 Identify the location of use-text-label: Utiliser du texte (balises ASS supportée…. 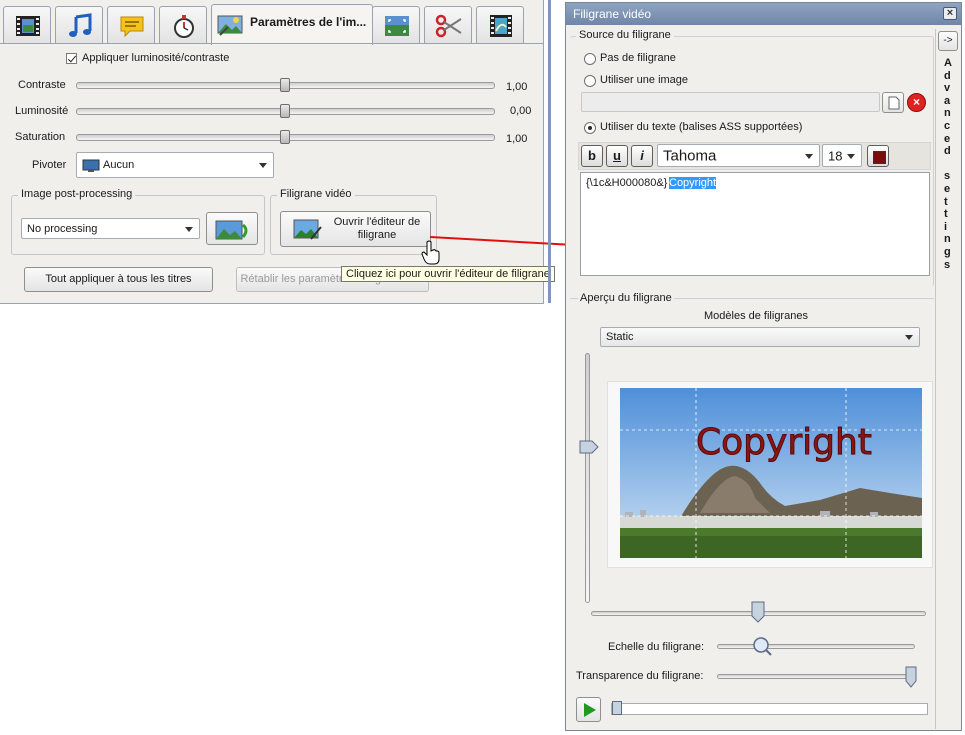
(701, 127).